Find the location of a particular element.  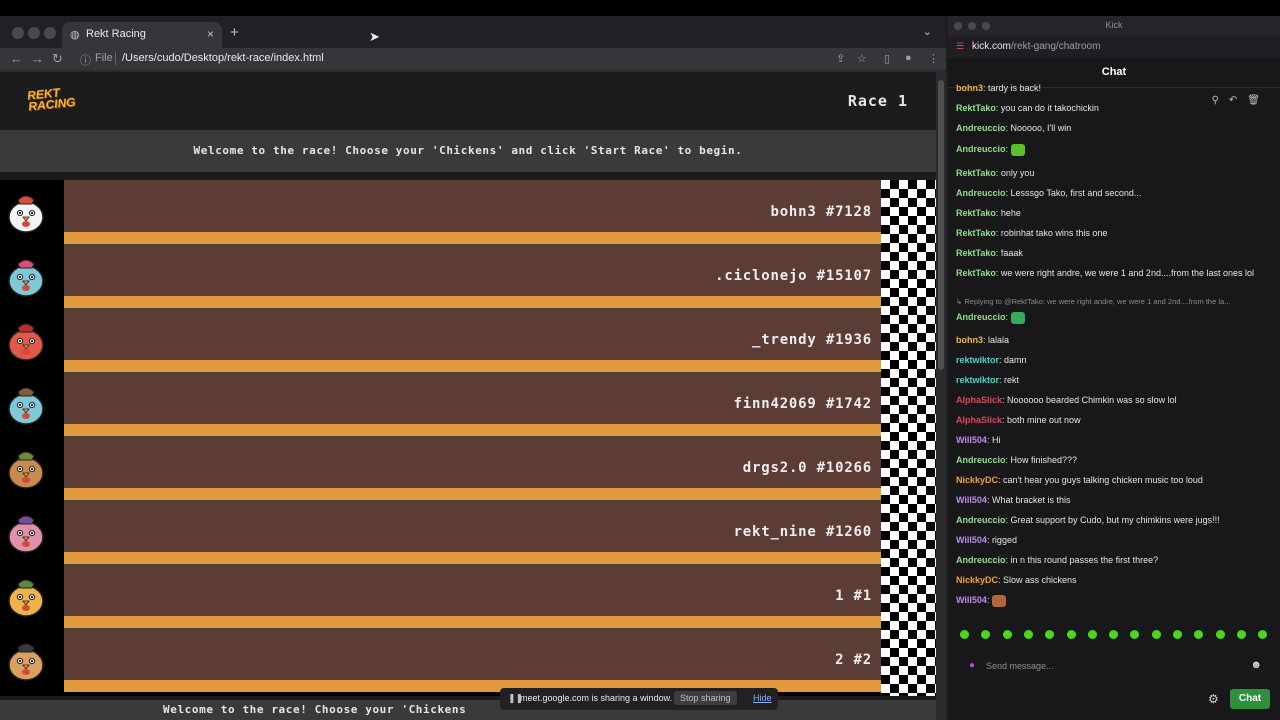

profile-icon: ● is located at coordinates (908, 58).